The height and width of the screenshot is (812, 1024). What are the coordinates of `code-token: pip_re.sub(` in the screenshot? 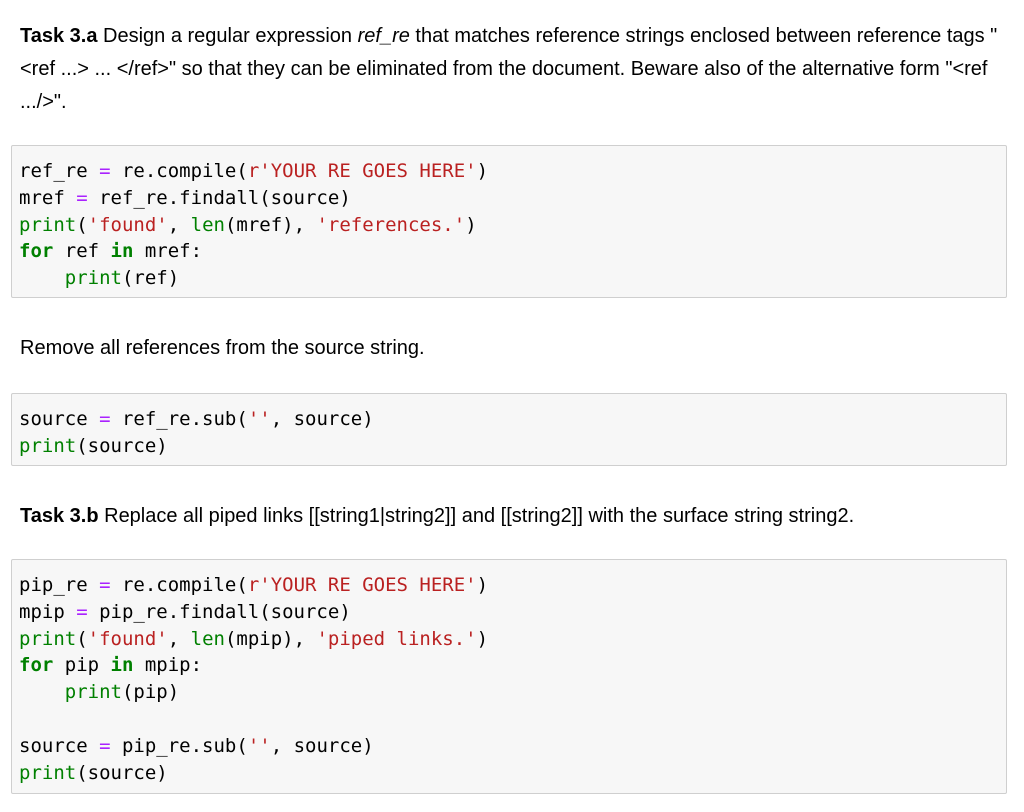 It's located at (179, 745).